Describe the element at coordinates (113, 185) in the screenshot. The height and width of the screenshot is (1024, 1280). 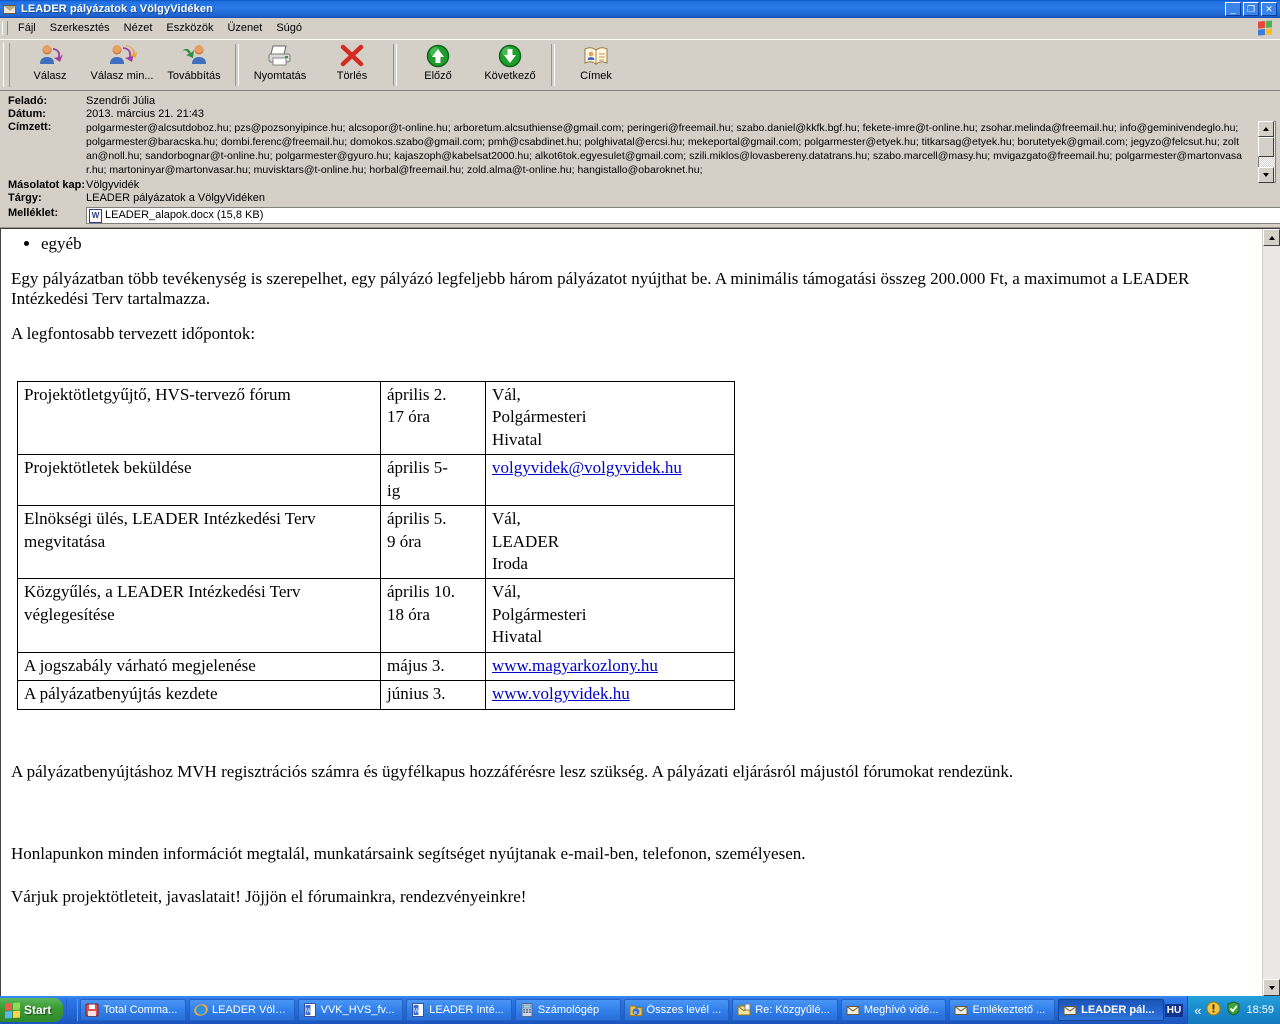
I see `cc-value: Völgyvidék` at that location.